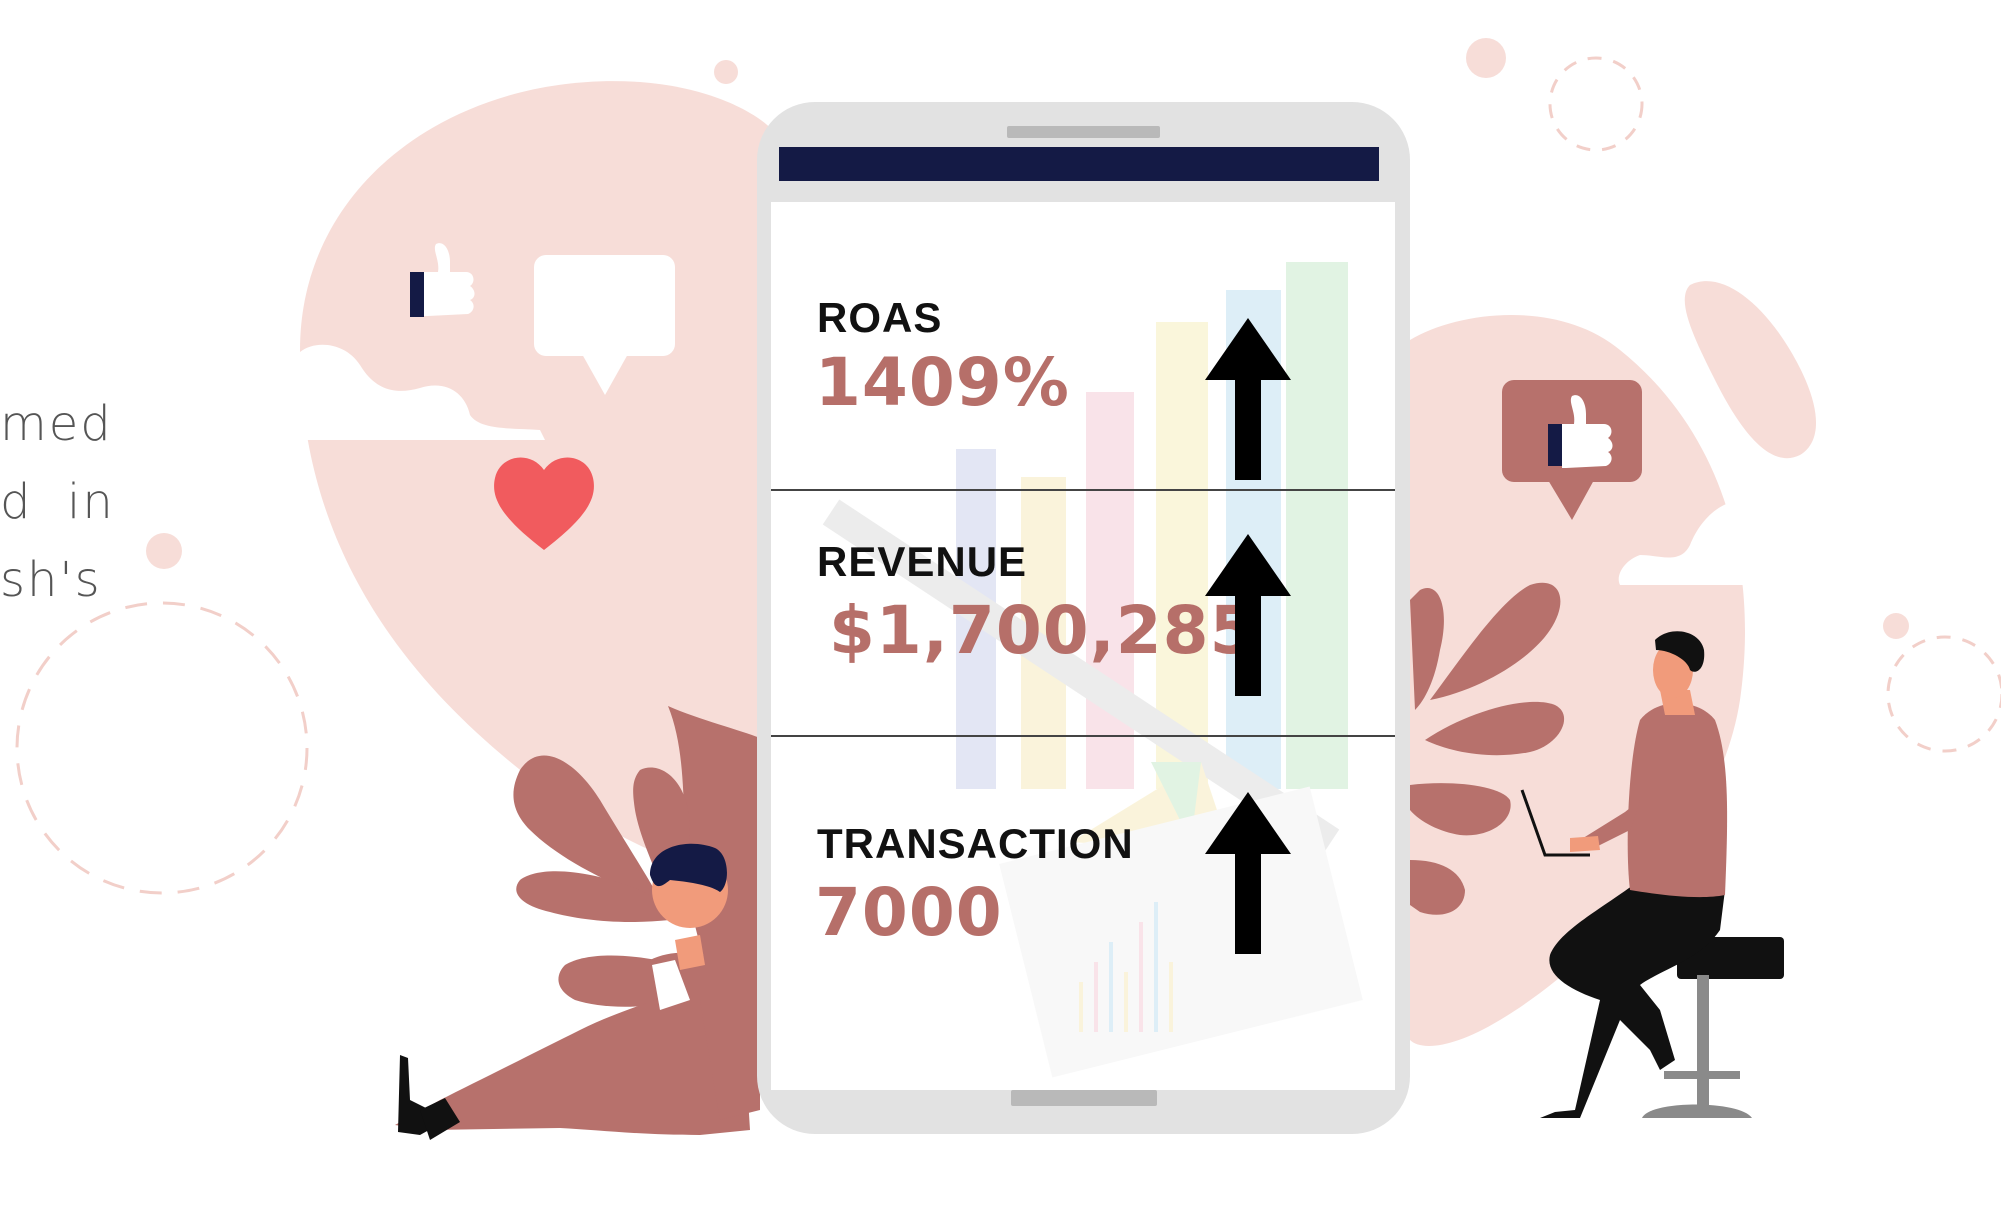  What do you see at coordinates (1083, 341) in the screenshot?
I see `metric-roas: ROAS 1409%` at bounding box center [1083, 341].